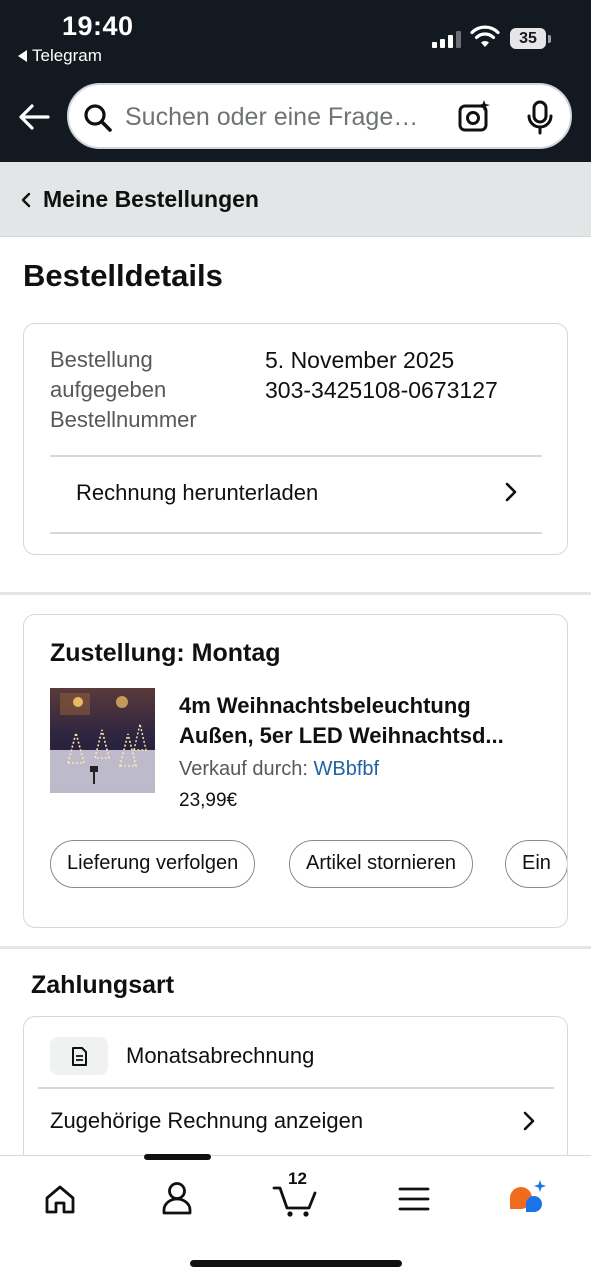  What do you see at coordinates (414, 1199) in the screenshot?
I see `menu-icon` at bounding box center [414, 1199].